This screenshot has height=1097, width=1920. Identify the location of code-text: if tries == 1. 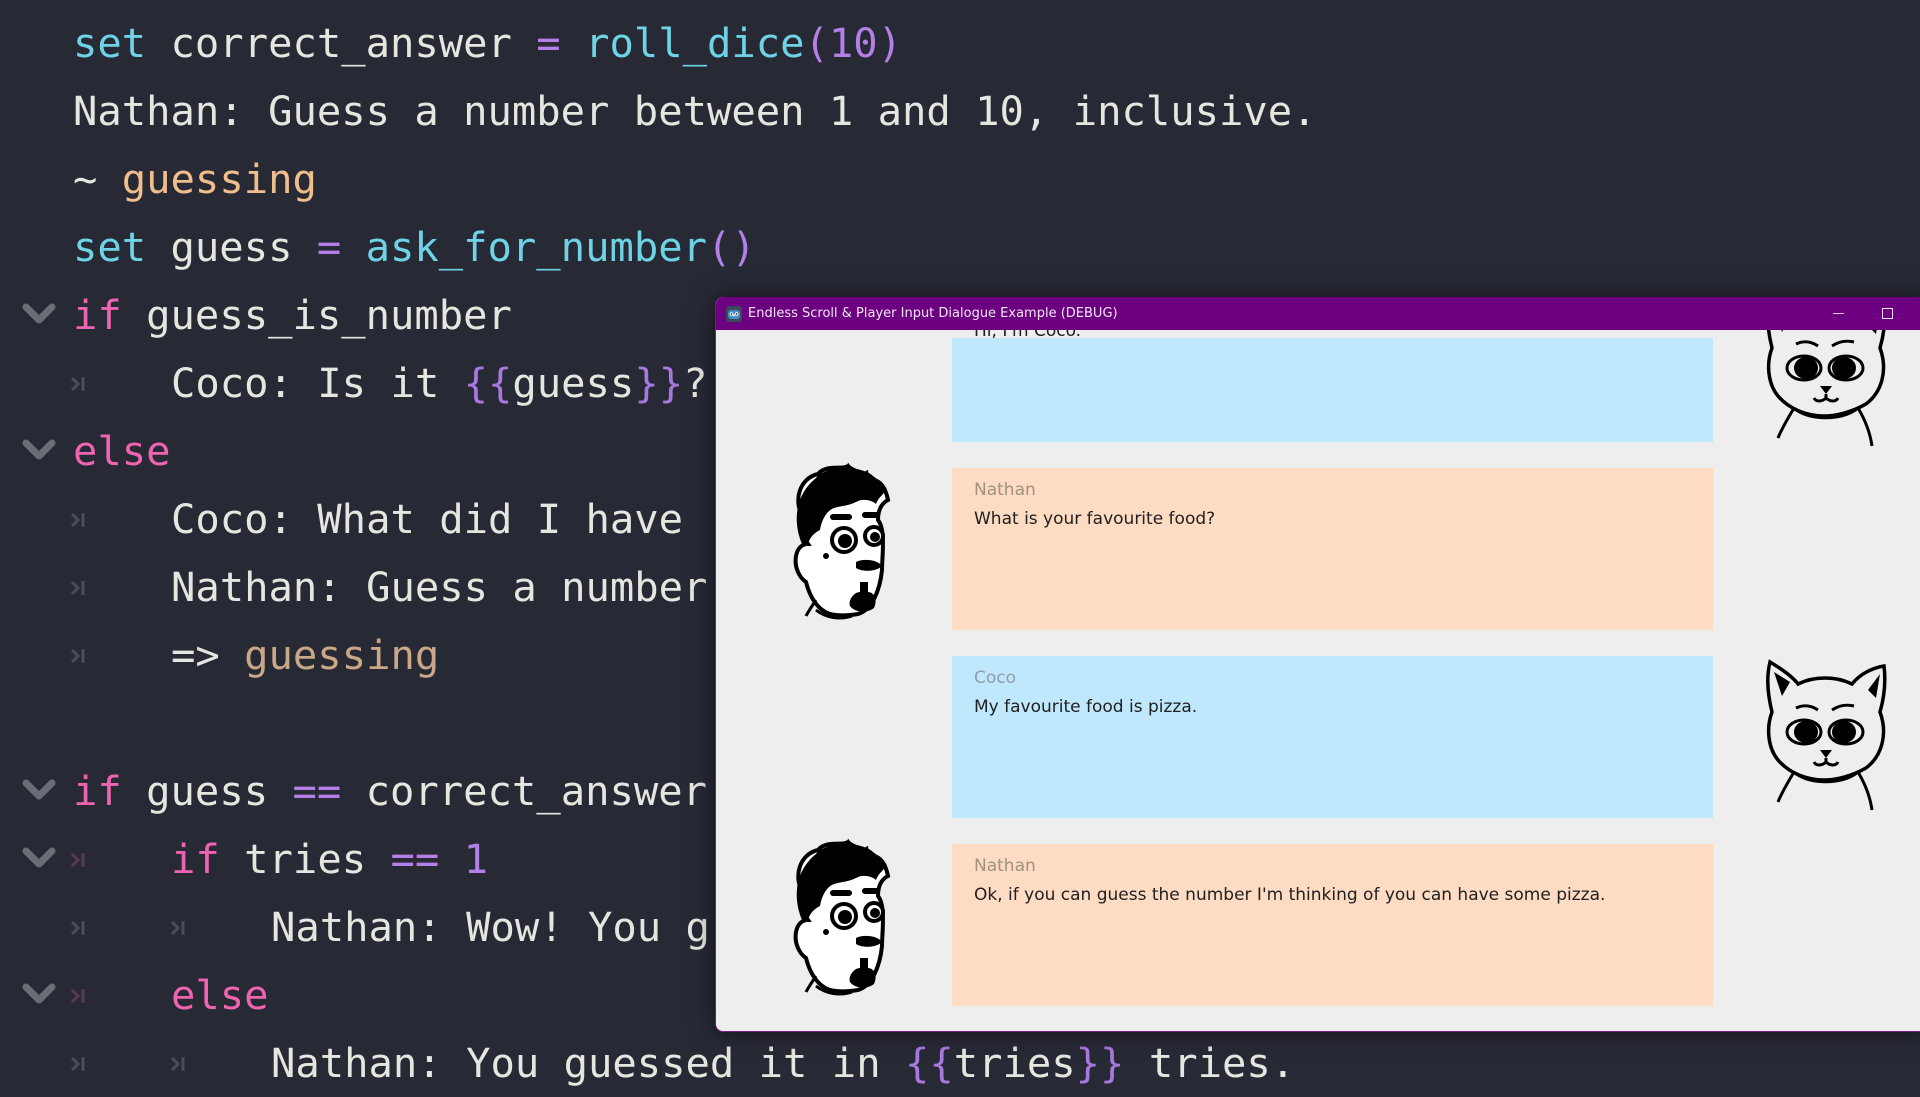
(329, 859).